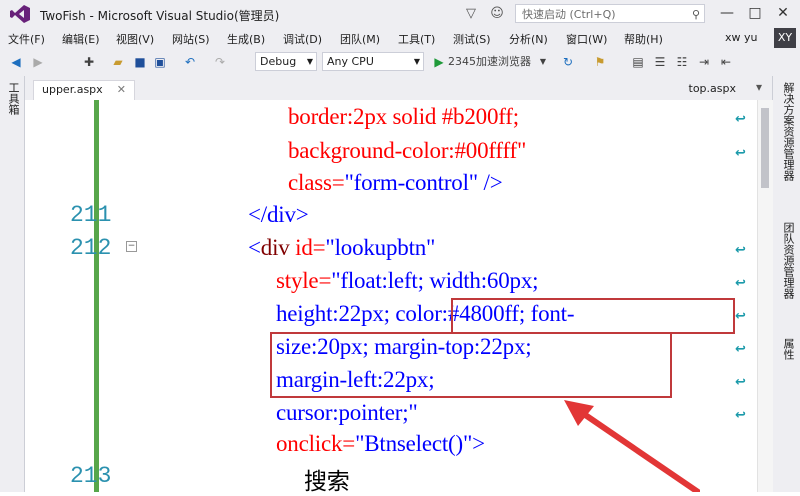 The height and width of the screenshot is (496, 800). What do you see at coordinates (91, 248) in the screenshot?
I see `line-number-212: 212` at bounding box center [91, 248].